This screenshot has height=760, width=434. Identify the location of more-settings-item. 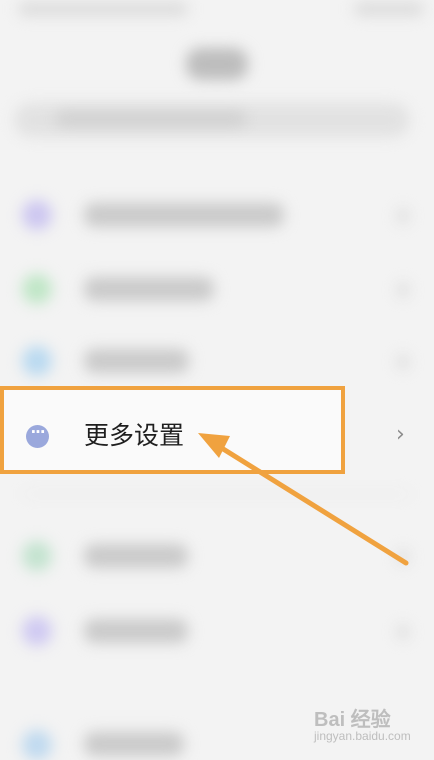
(217, 430).